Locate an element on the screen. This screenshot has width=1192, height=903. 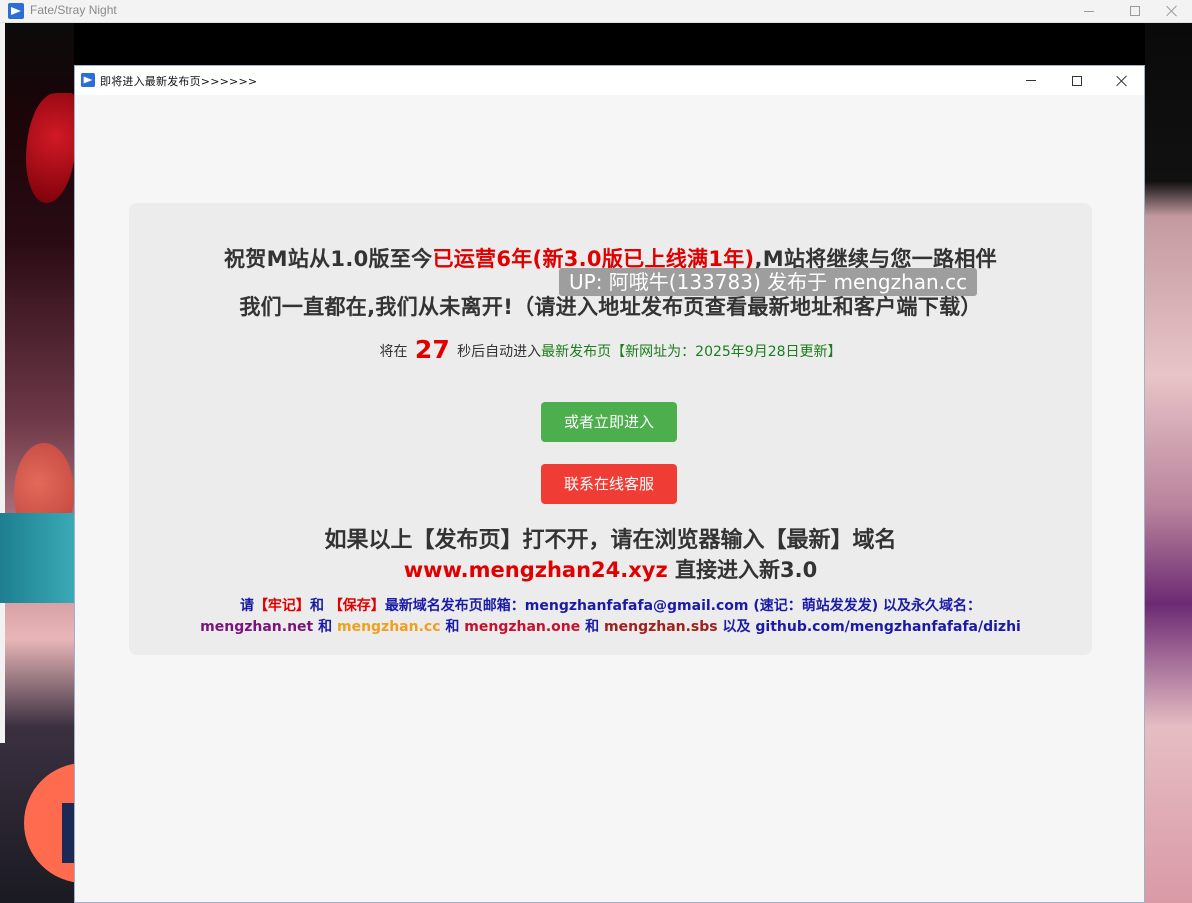
domain-sbs-link: mengzhan.sbs is located at coordinates (661, 627).